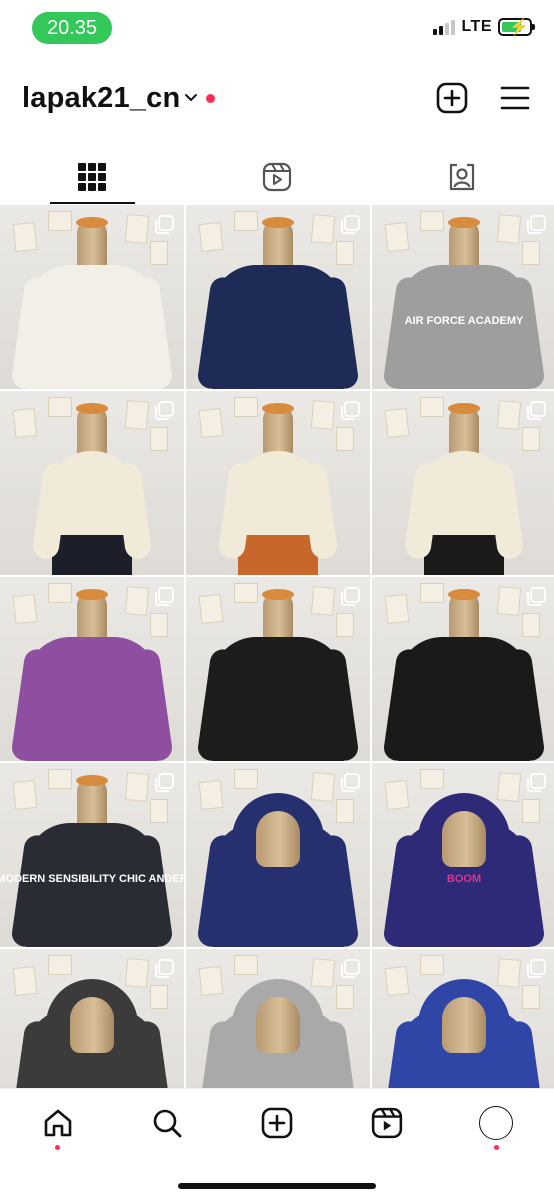 This screenshot has height=1200, width=554. What do you see at coordinates (277, 99) in the screenshot?
I see `profile-header: lapak21_cn` at bounding box center [277, 99].